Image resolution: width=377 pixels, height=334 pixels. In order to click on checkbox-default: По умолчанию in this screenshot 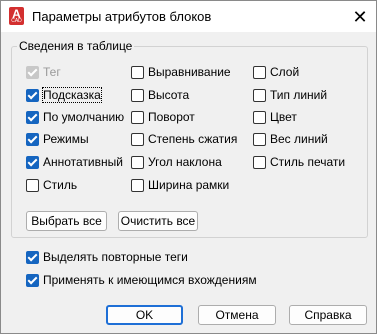, I will do `click(75, 117)`.